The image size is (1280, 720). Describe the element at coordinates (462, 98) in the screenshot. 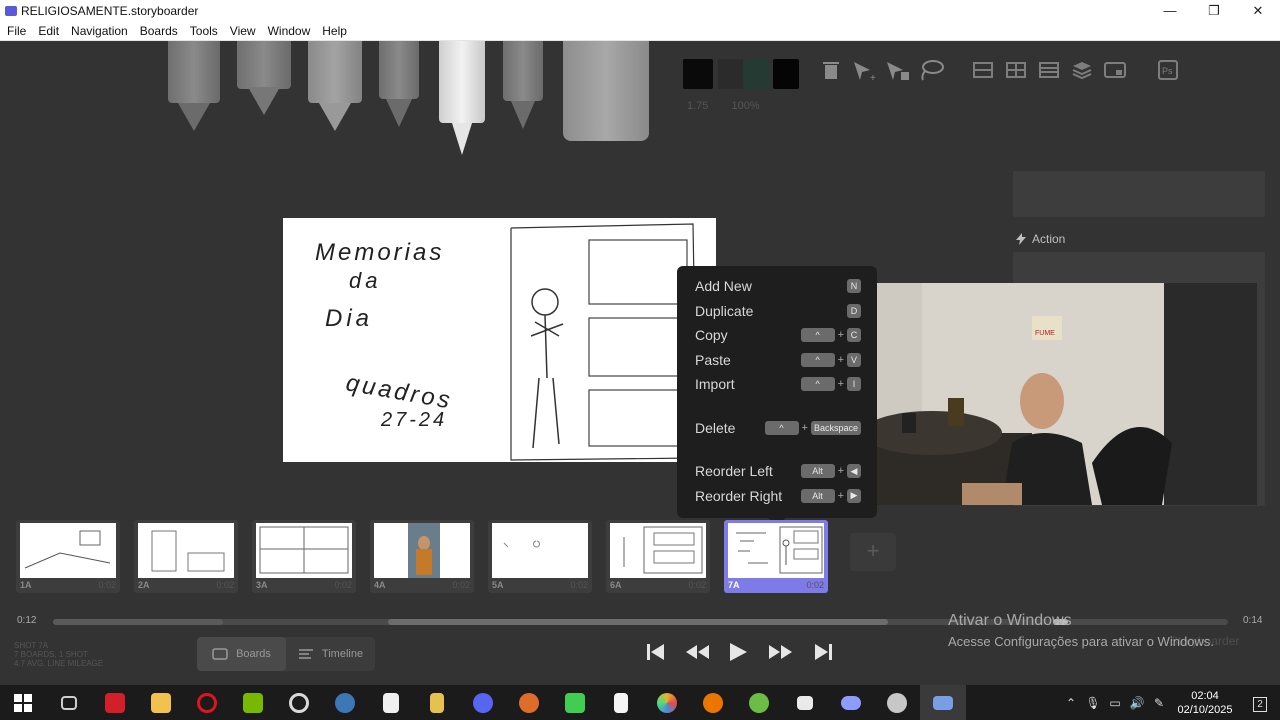

I see `pen-tool` at that location.